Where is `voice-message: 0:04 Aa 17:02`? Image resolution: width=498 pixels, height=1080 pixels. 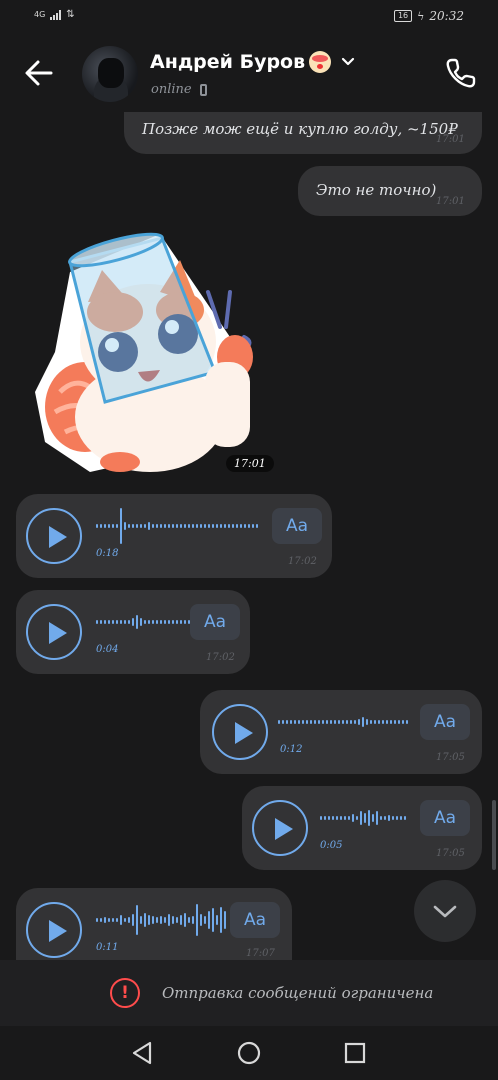 voice-message: 0:04 Aa 17:02 is located at coordinates (133, 632).